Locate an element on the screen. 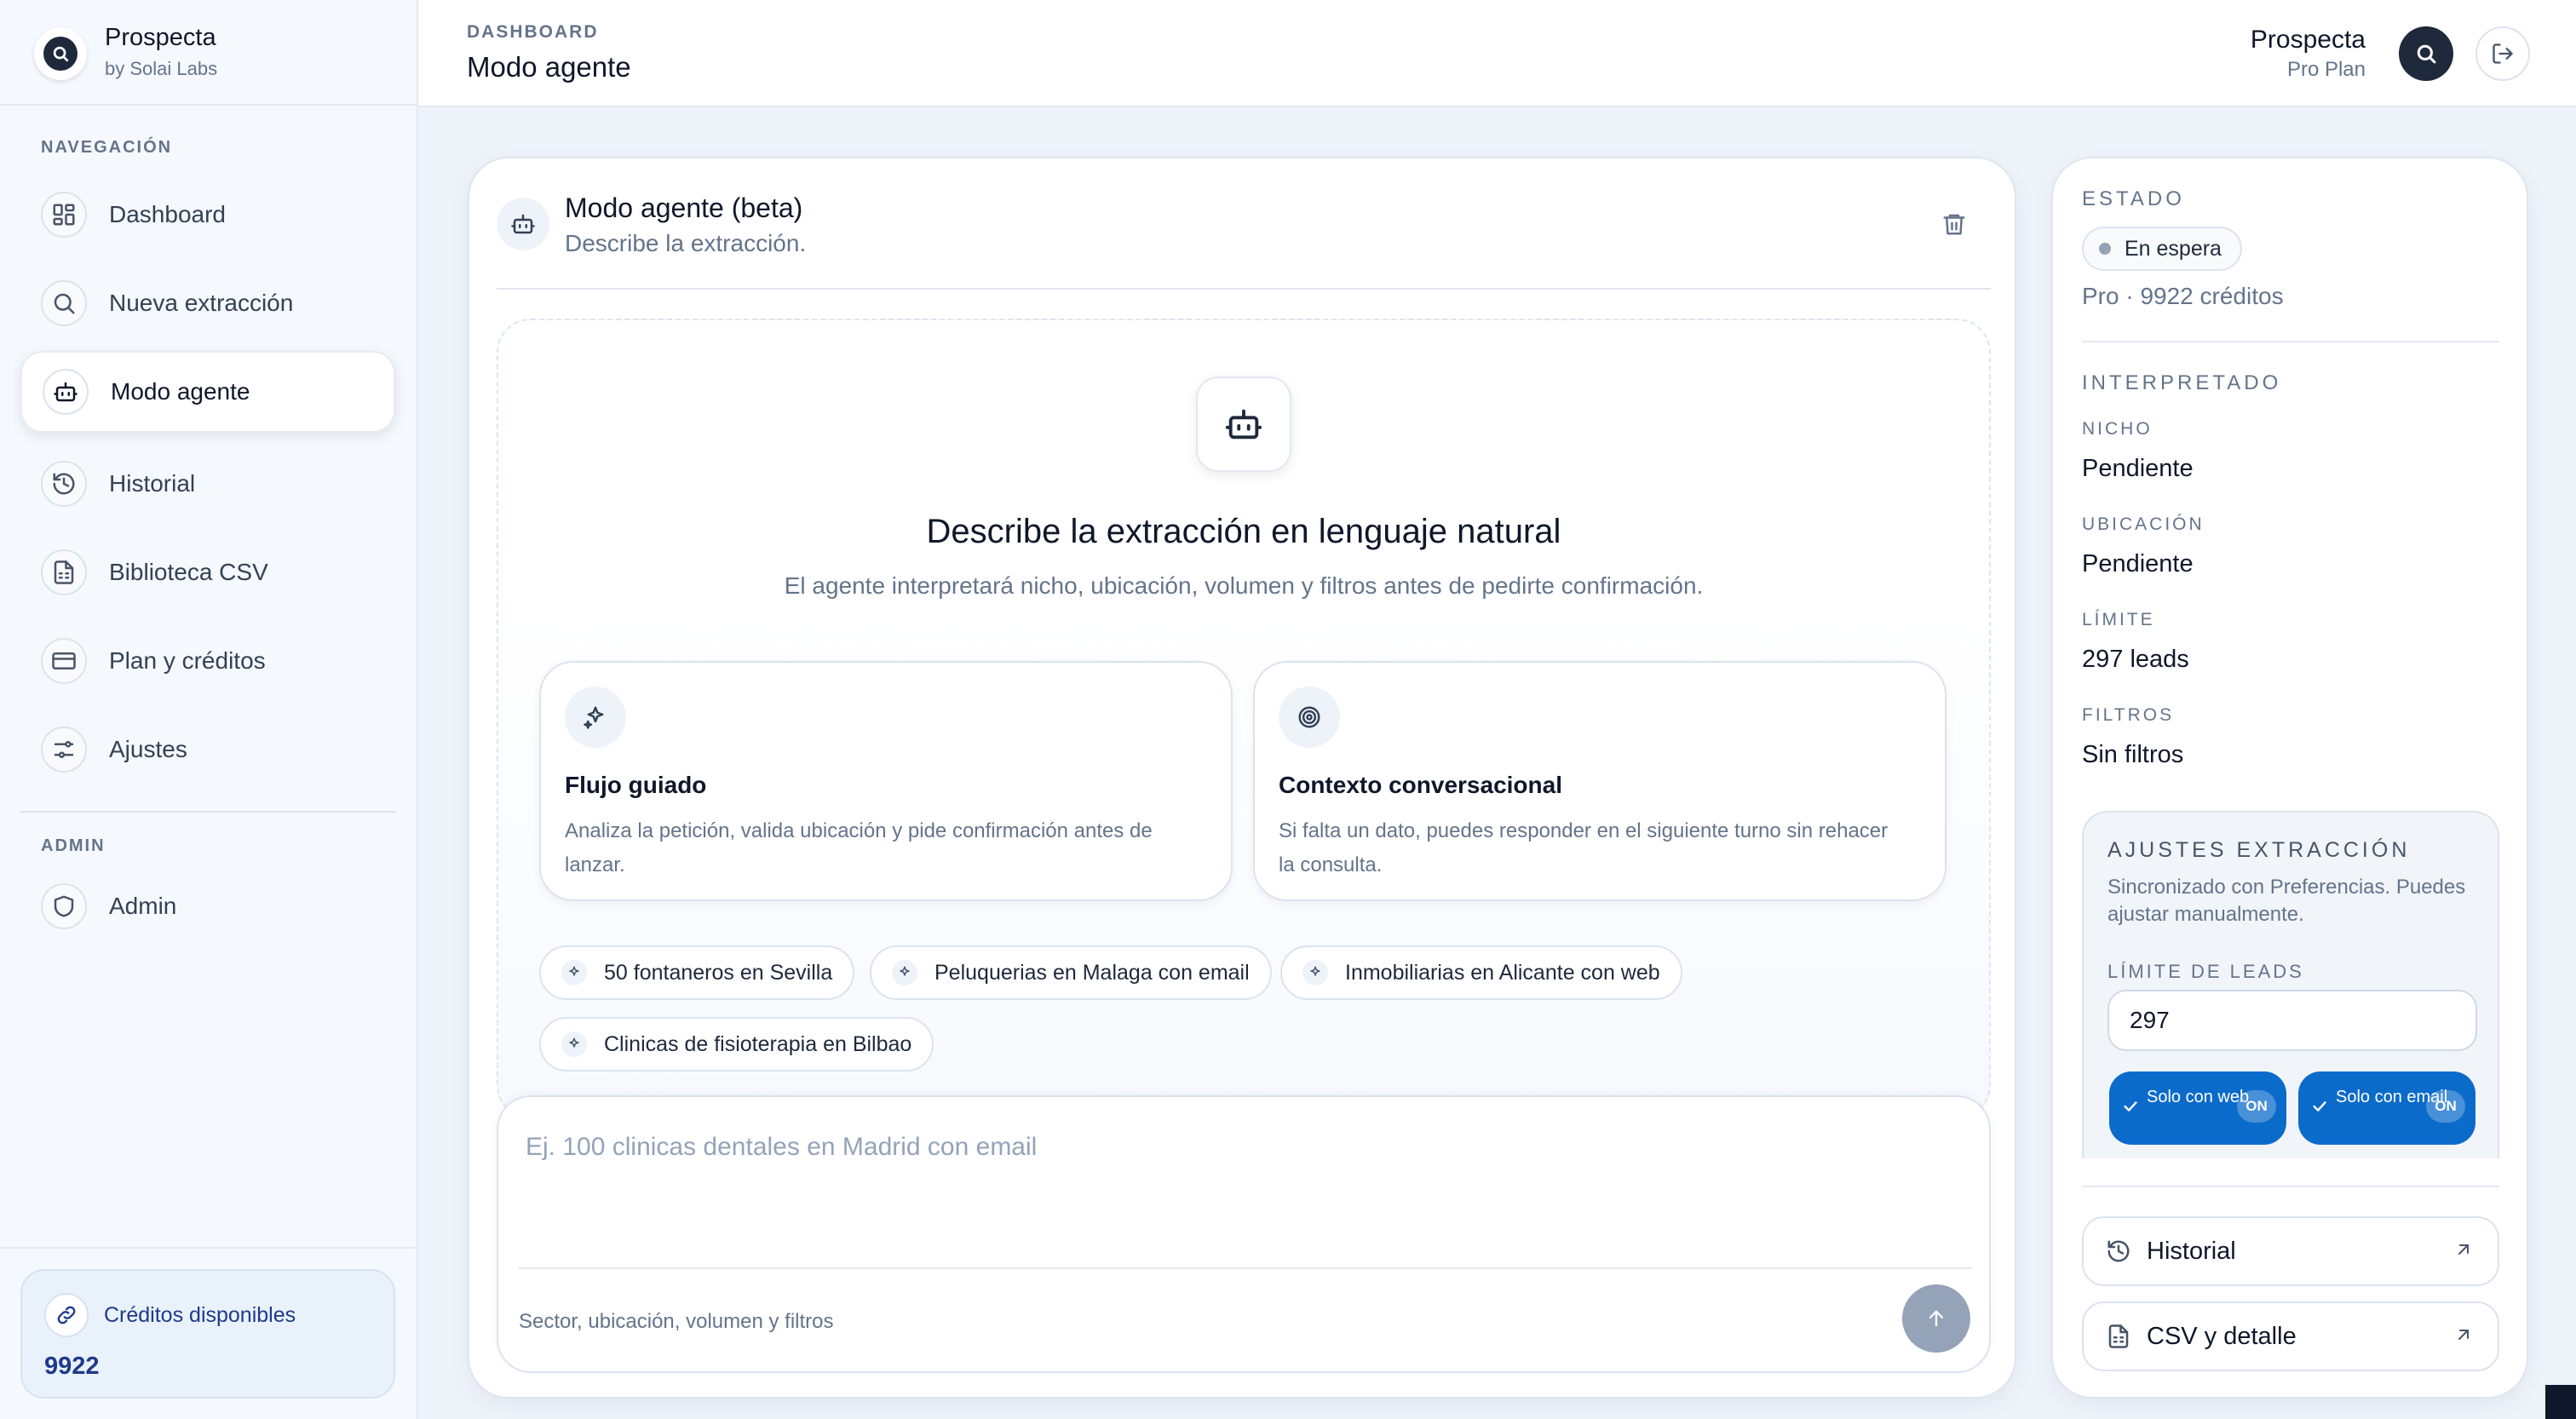  suggestion-label: Peluquerias en Malaga con email is located at coordinates (1092, 972).